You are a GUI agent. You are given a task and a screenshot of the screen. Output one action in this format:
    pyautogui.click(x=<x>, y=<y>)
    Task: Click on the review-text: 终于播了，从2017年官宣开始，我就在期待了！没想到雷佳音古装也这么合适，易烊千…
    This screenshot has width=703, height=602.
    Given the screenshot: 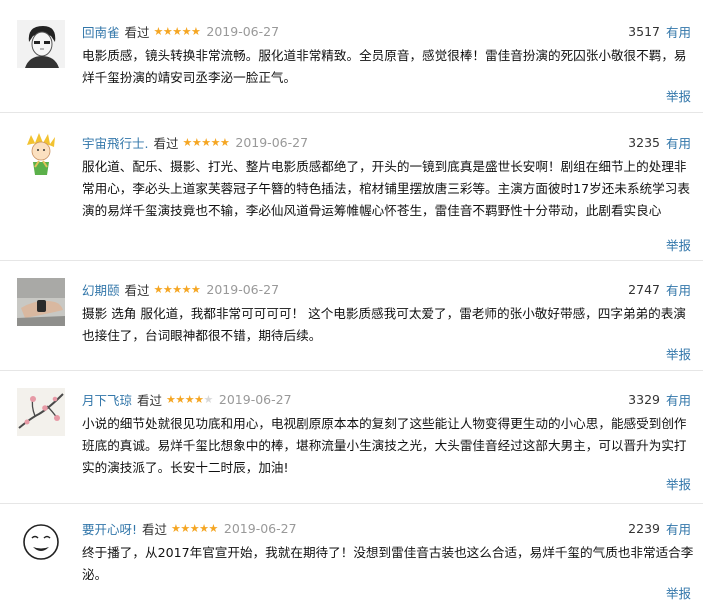 What is the action you would take?
    pyautogui.click(x=388, y=563)
    